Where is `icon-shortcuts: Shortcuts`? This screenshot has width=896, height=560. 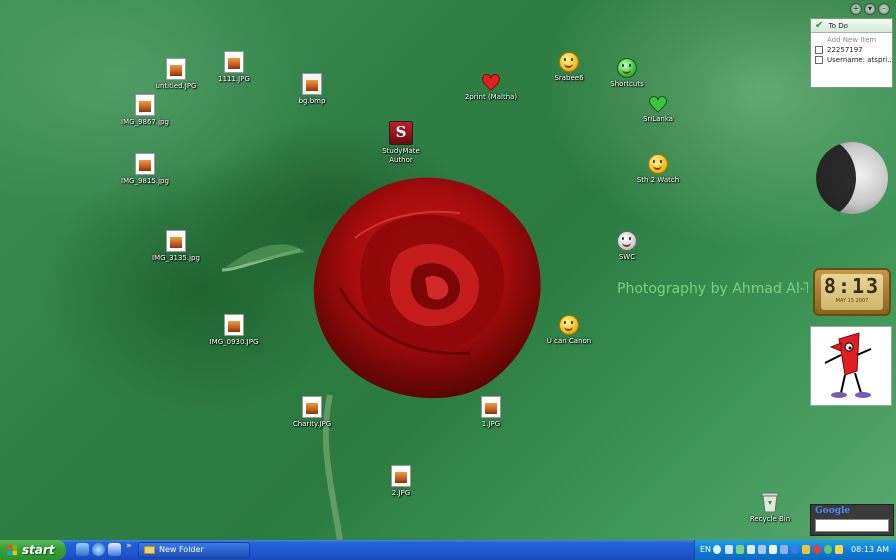
icon-shortcuts: Shortcuts is located at coordinates (627, 73).